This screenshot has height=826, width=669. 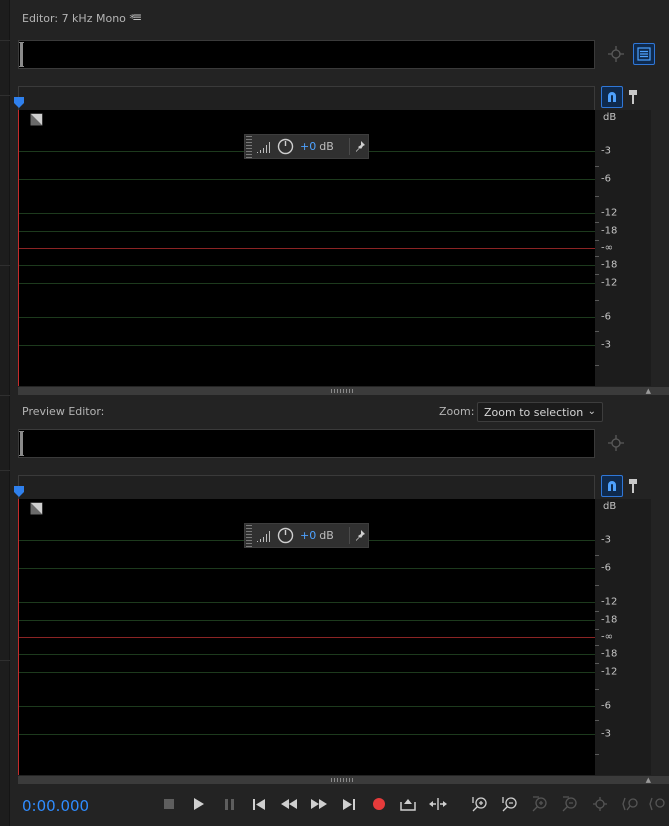 I want to click on fast-forward-button, so click(x=319, y=804).